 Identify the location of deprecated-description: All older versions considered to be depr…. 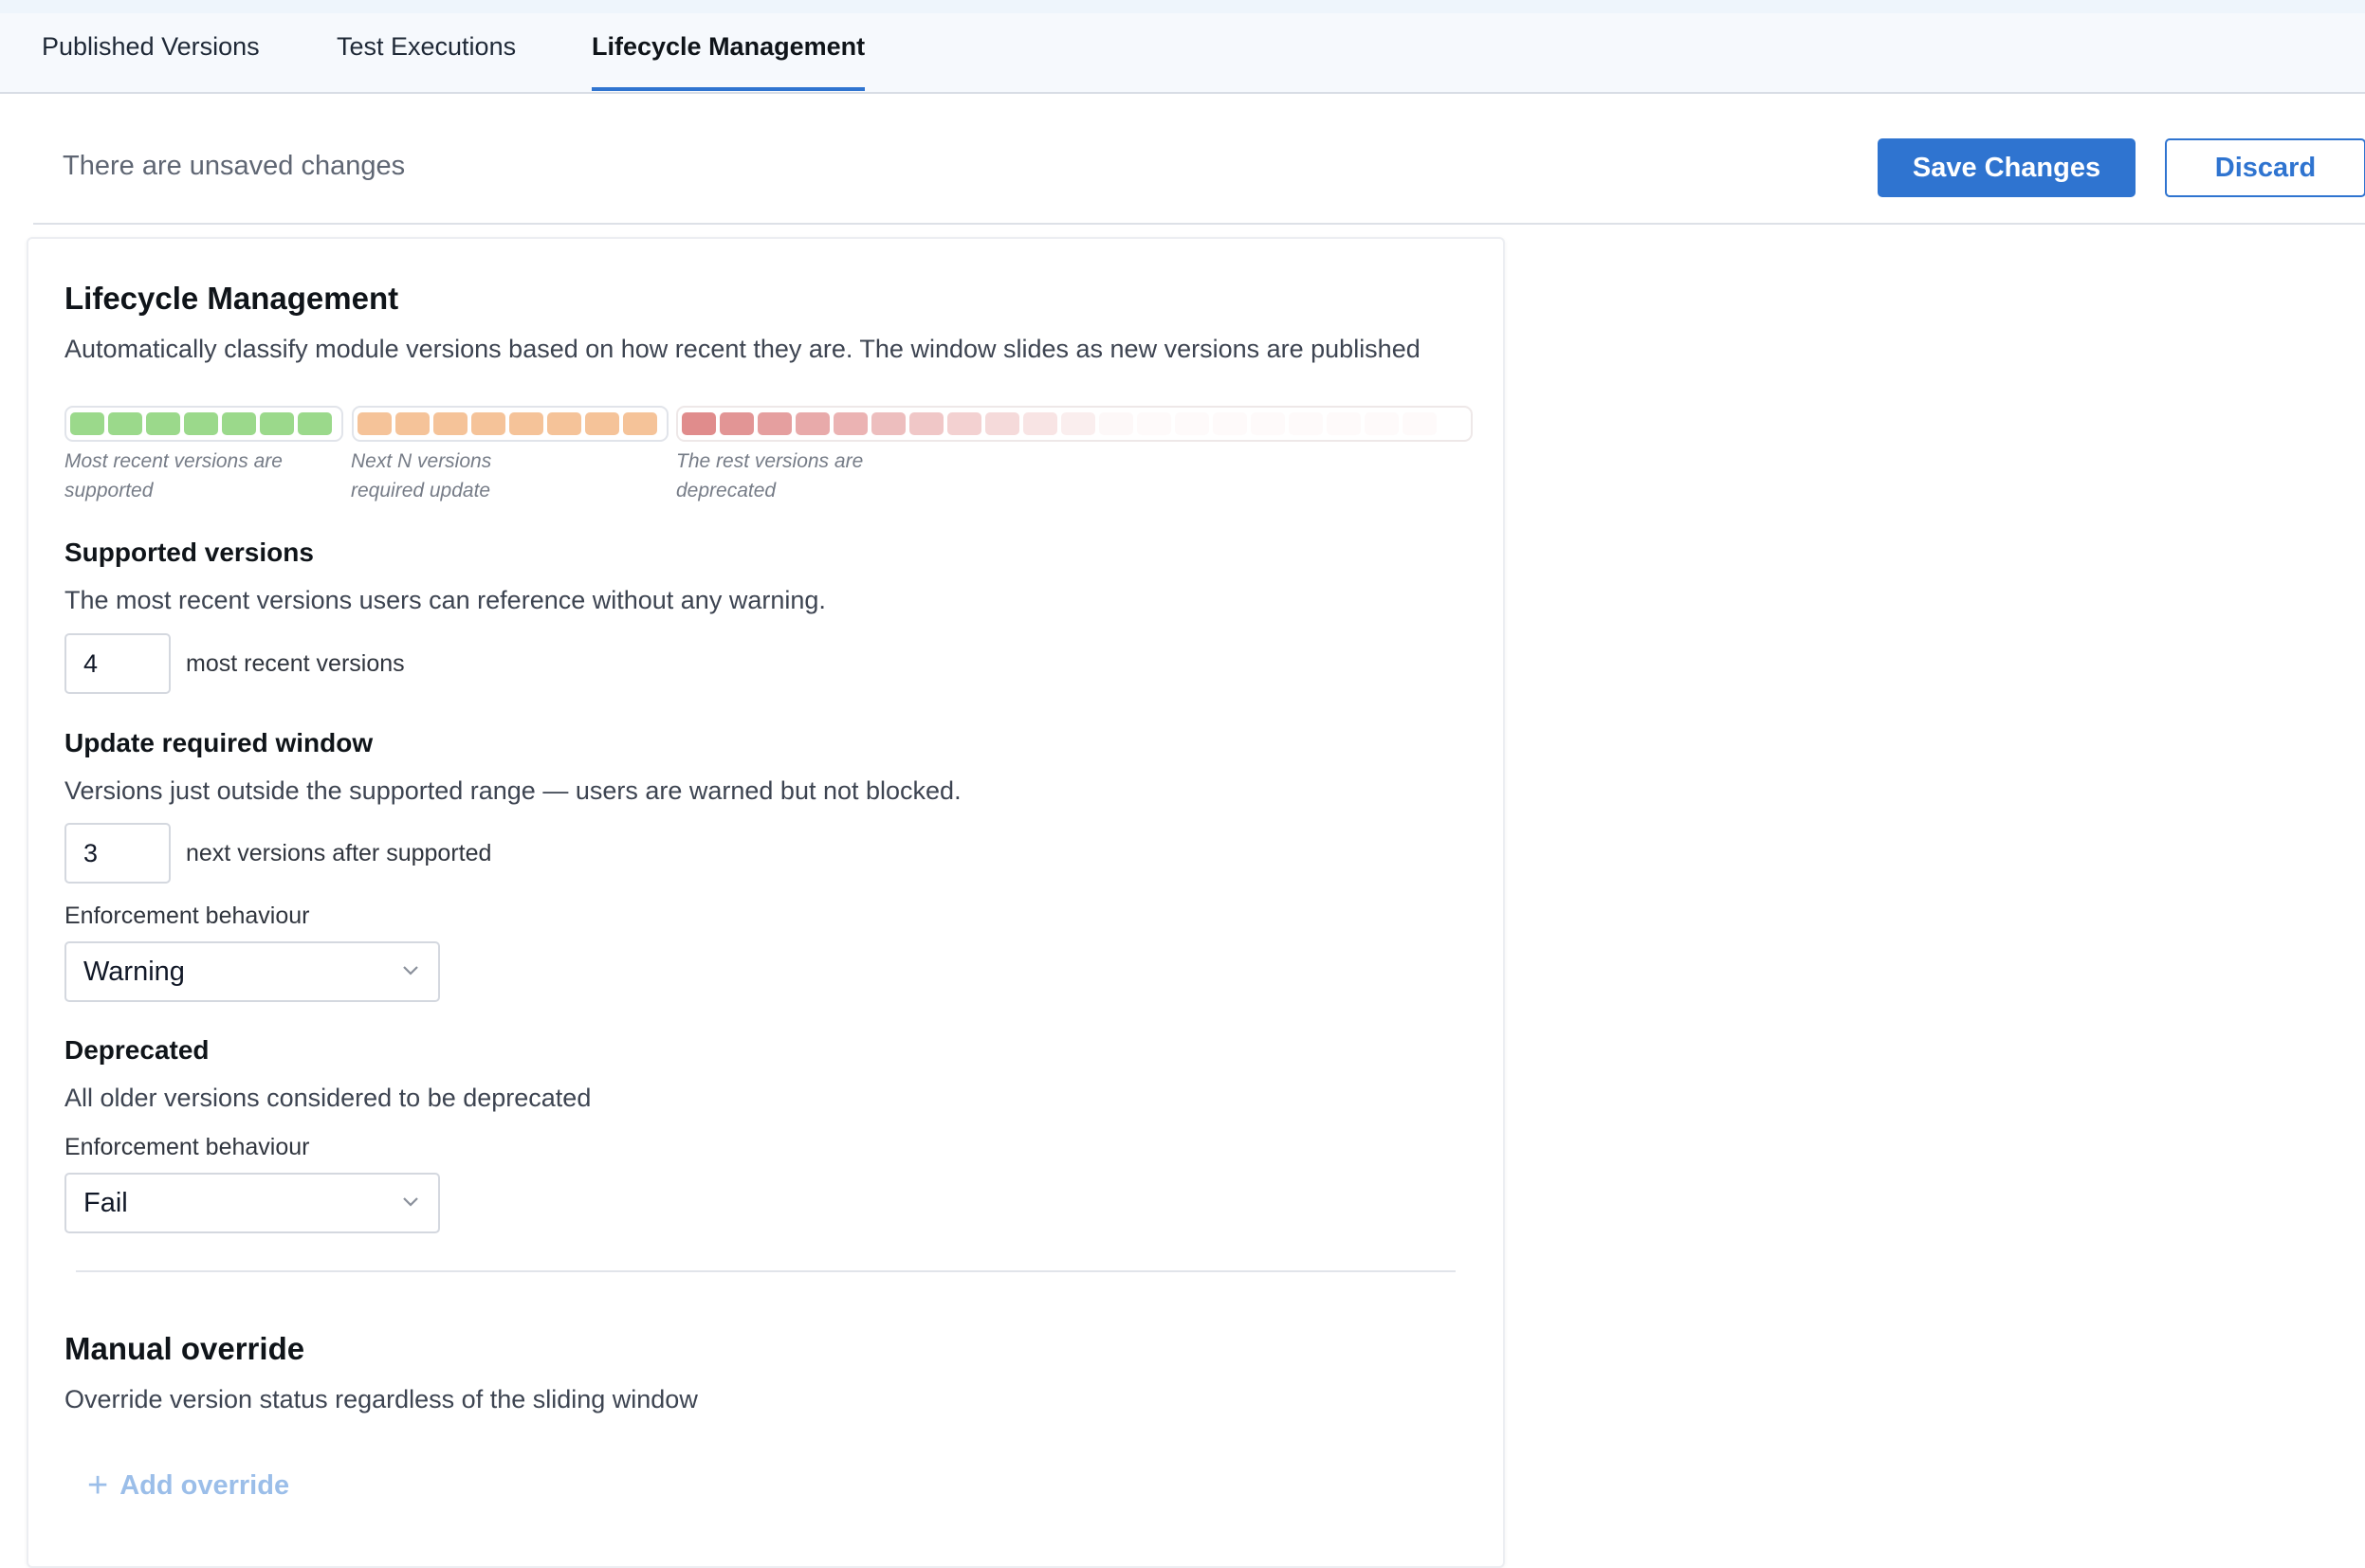
(328, 1098).